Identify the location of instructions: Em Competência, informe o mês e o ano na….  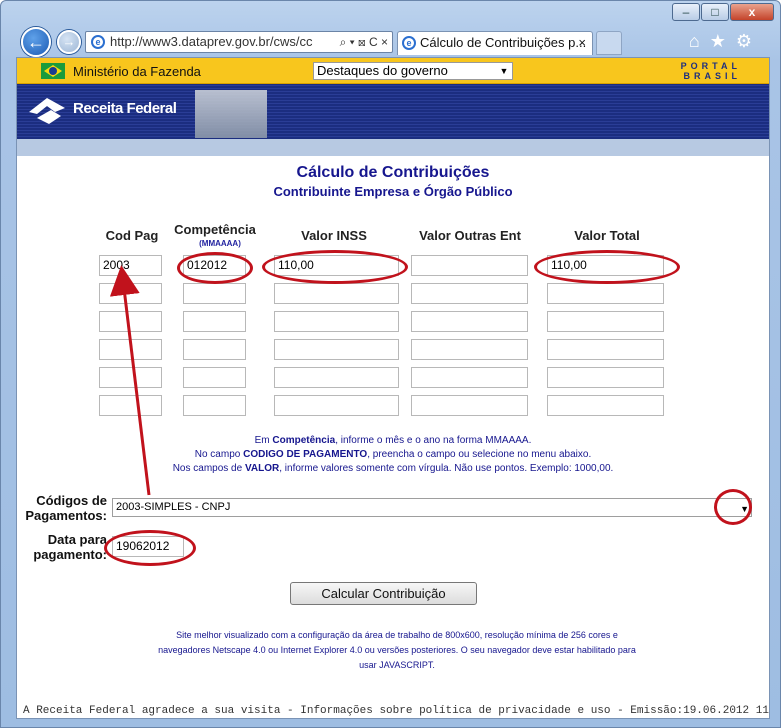
(393, 455).